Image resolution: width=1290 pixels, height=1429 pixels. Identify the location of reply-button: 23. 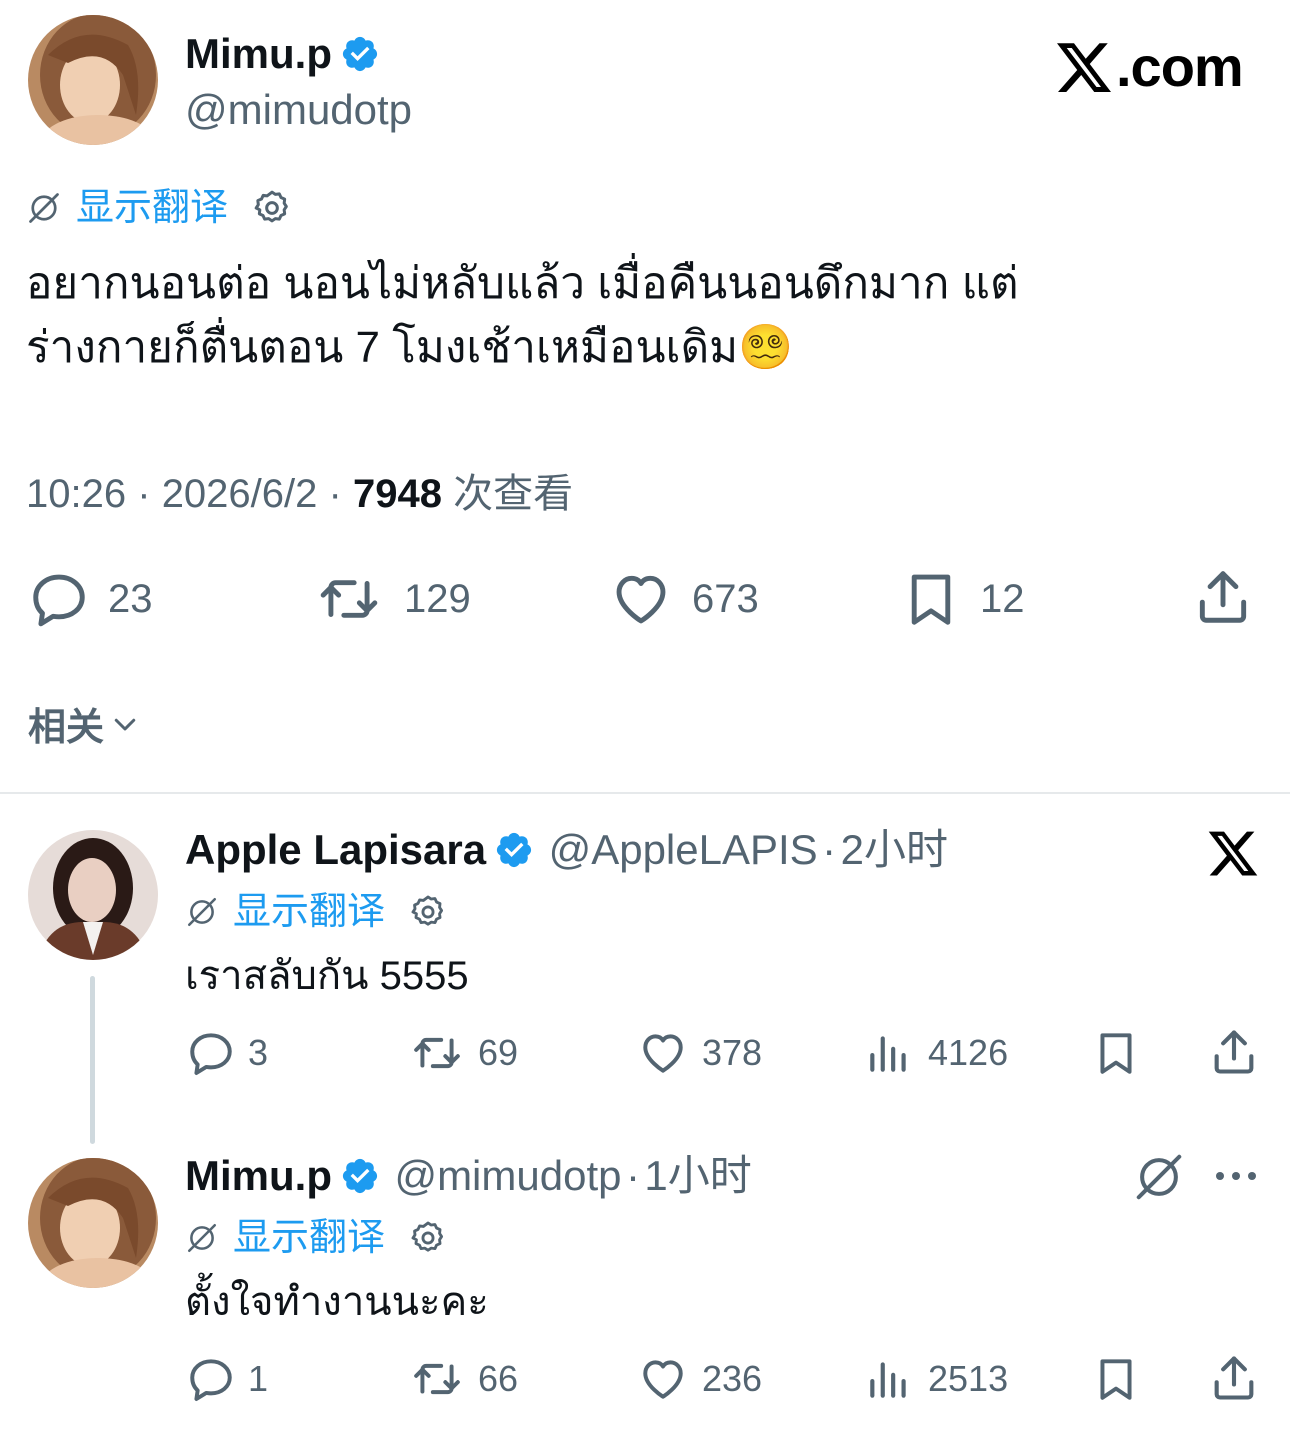
(90, 599).